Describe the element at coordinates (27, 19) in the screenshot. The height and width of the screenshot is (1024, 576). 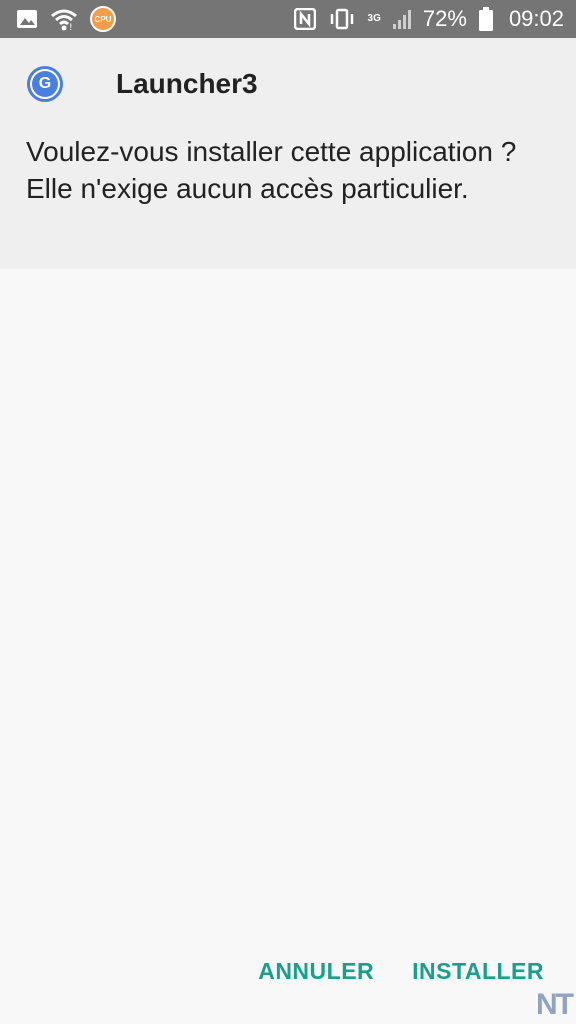
I see `image-icon` at that location.